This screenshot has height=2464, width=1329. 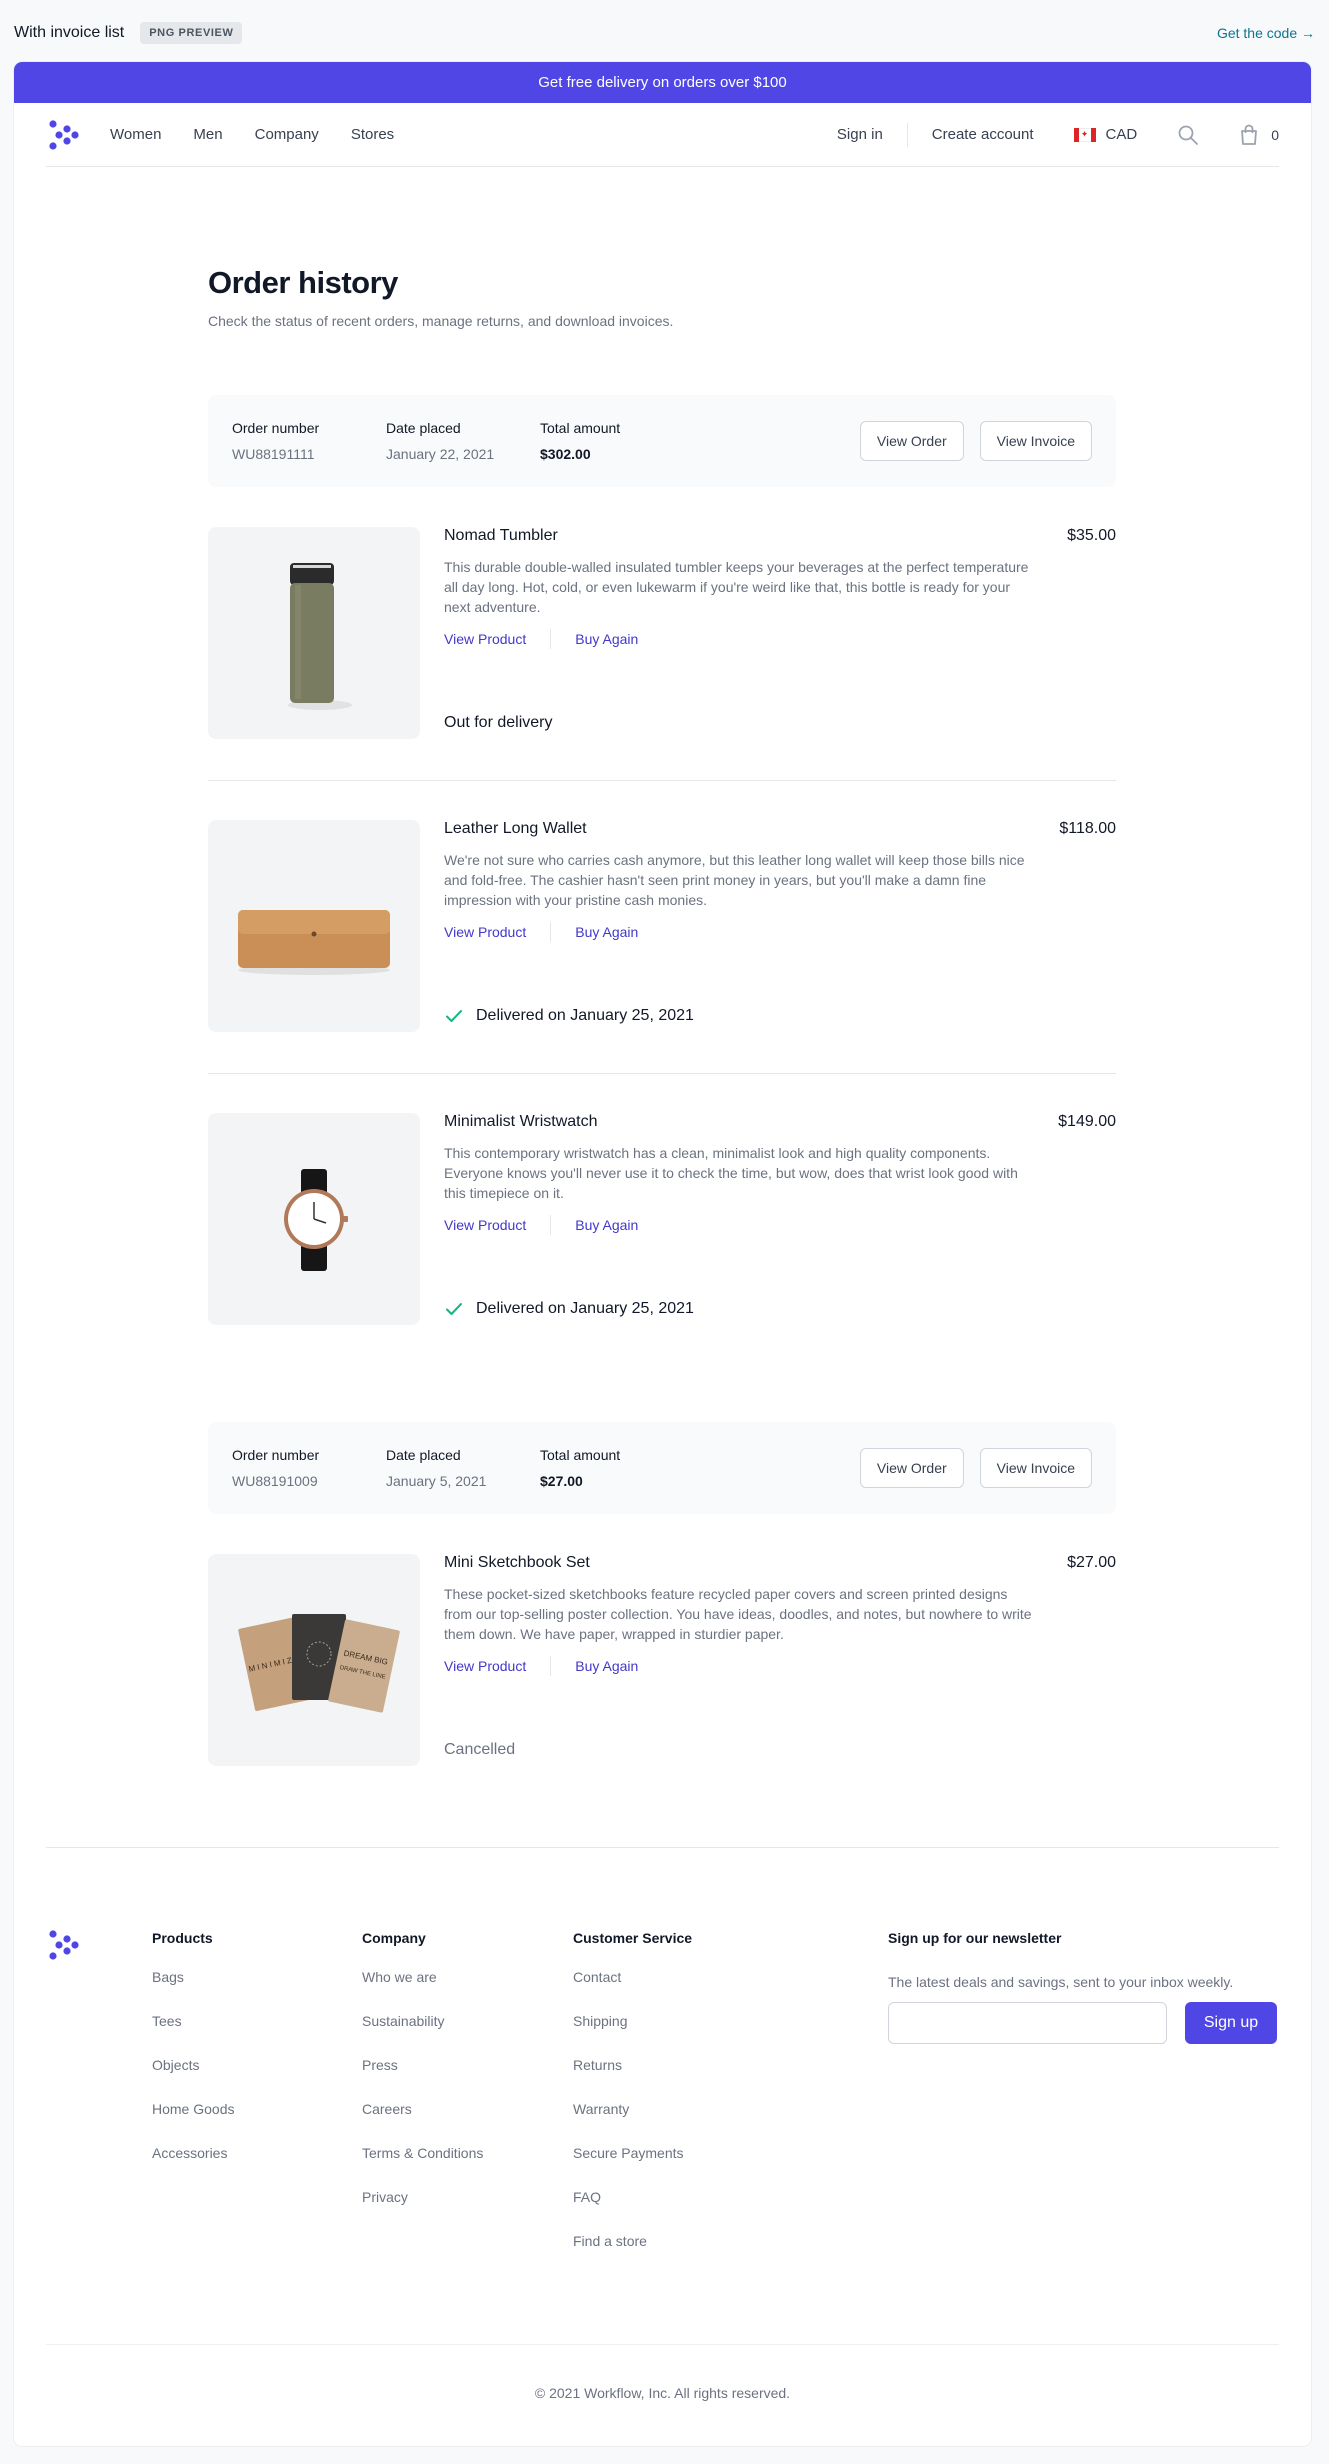 What do you see at coordinates (1087, 828) in the screenshot?
I see `product-price: $118.00` at bounding box center [1087, 828].